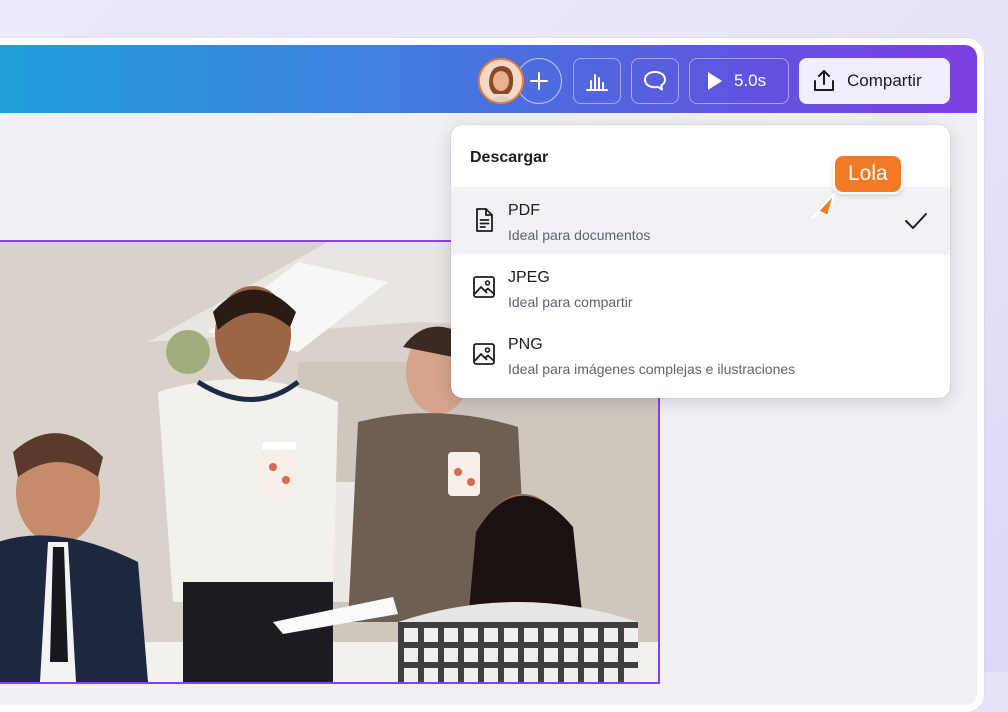 Image resolution: width=1008 pixels, height=712 pixels. I want to click on play-duration: 5.0s, so click(750, 80).